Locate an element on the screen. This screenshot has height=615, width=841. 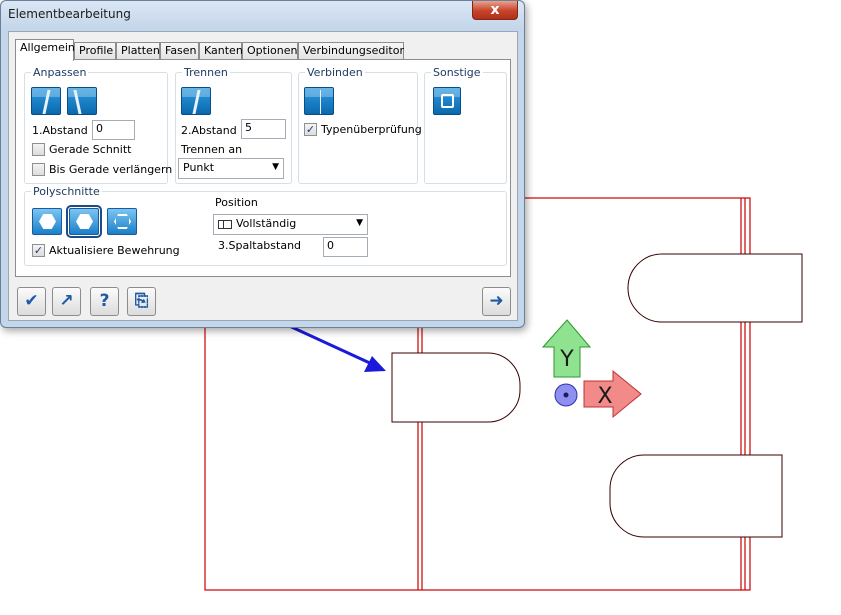
polycut-inner-icon is located at coordinates (84, 221).